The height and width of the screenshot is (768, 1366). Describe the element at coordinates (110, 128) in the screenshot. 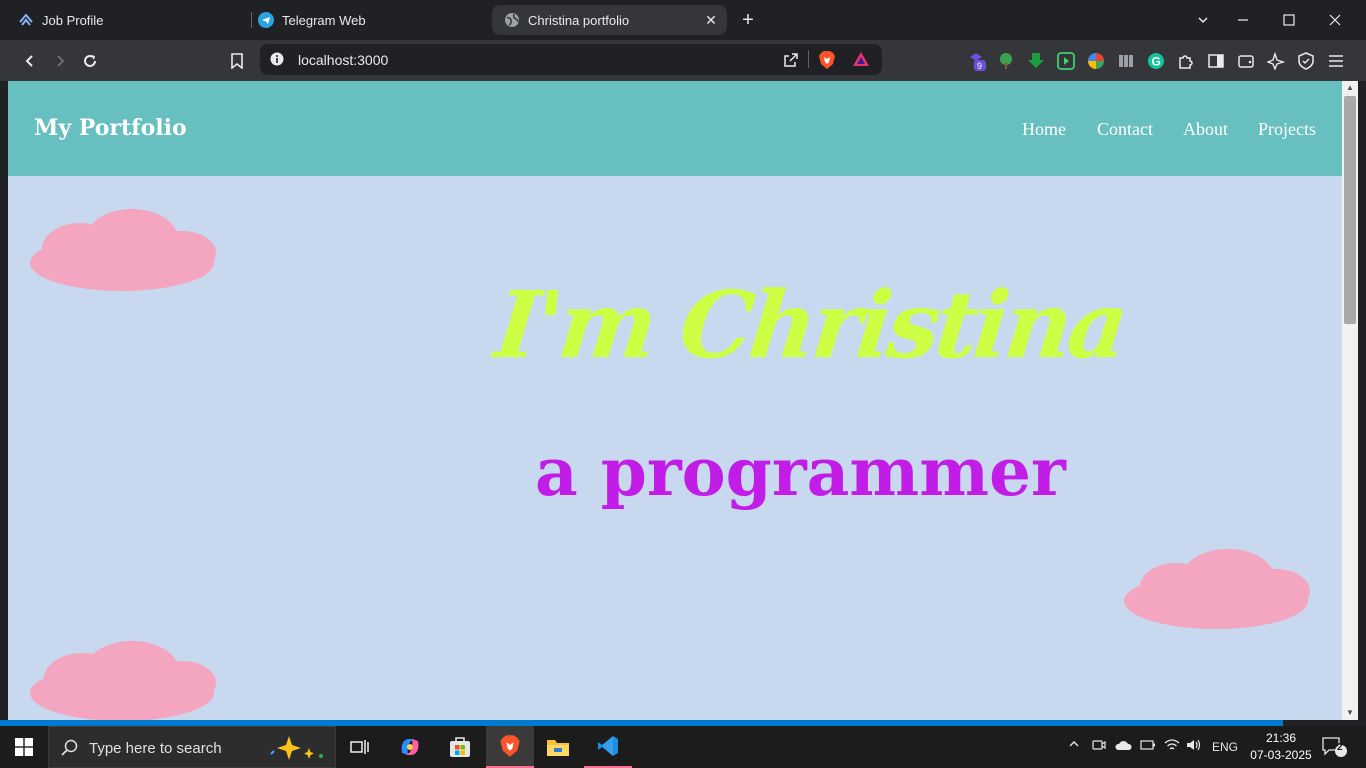

I see `site-brand: My Portfolio` at that location.